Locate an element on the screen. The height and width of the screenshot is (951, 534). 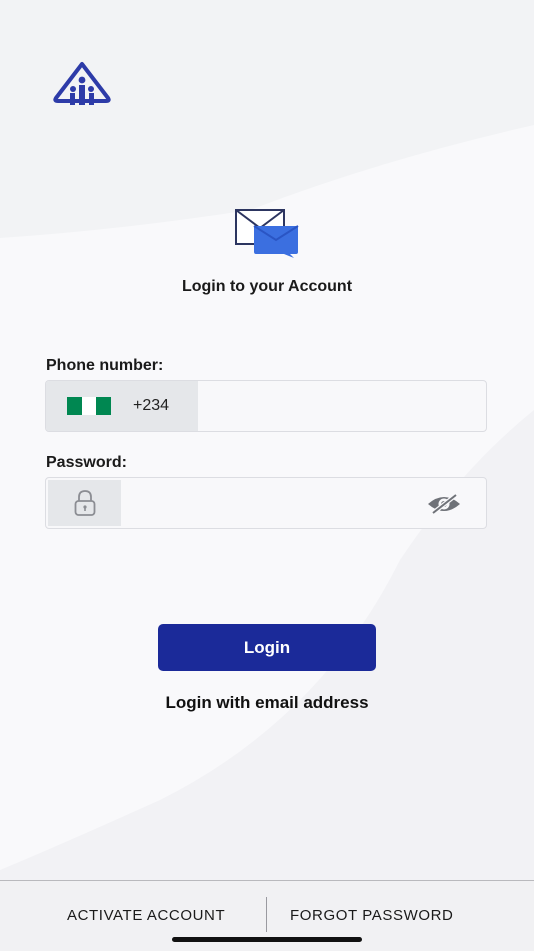
home-indicator is located at coordinates (267, 939).